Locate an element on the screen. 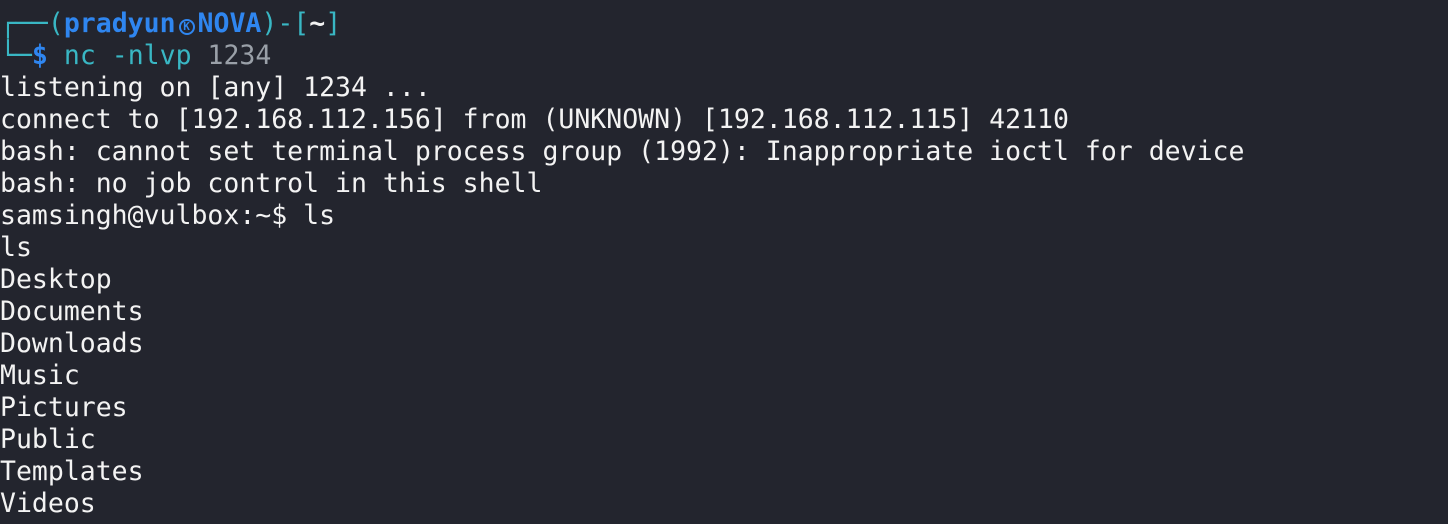 This screenshot has width=1448, height=524. prompt-close-bracket: ] is located at coordinates (333, 23).